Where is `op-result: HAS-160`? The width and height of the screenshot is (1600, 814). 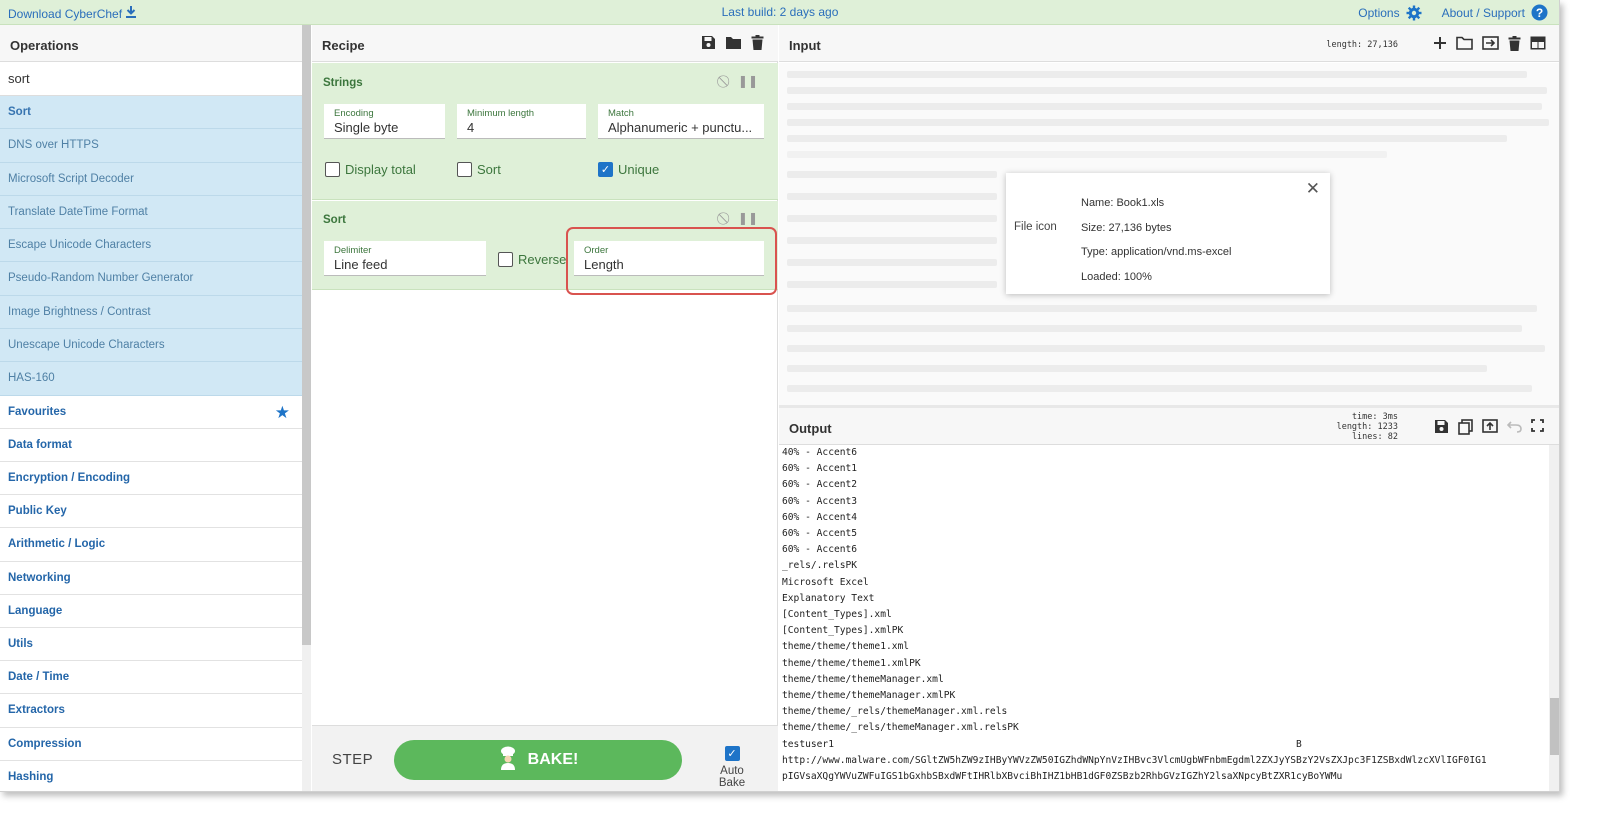
op-result: HAS-160 is located at coordinates (151, 379).